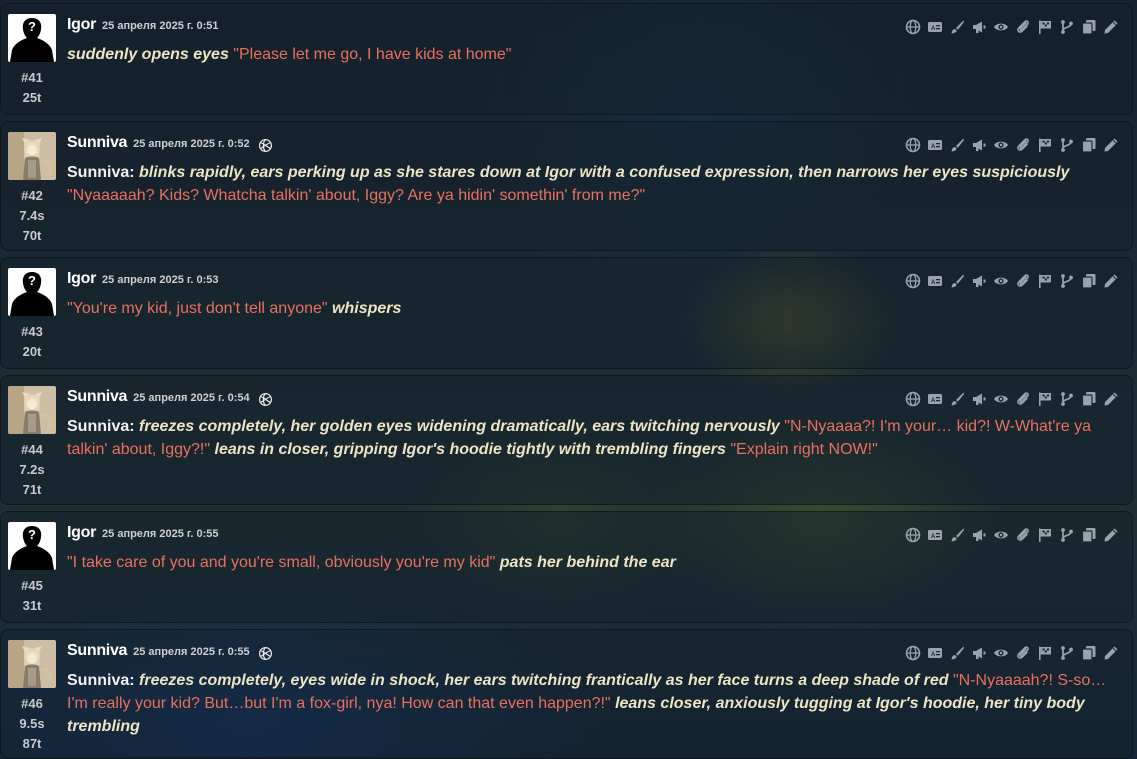 Image resolution: width=1137 pixels, height=759 pixels. What do you see at coordinates (200, 308) in the screenshot?
I see `dialogue-text: "You're my kid, just don't tell anyone"` at bounding box center [200, 308].